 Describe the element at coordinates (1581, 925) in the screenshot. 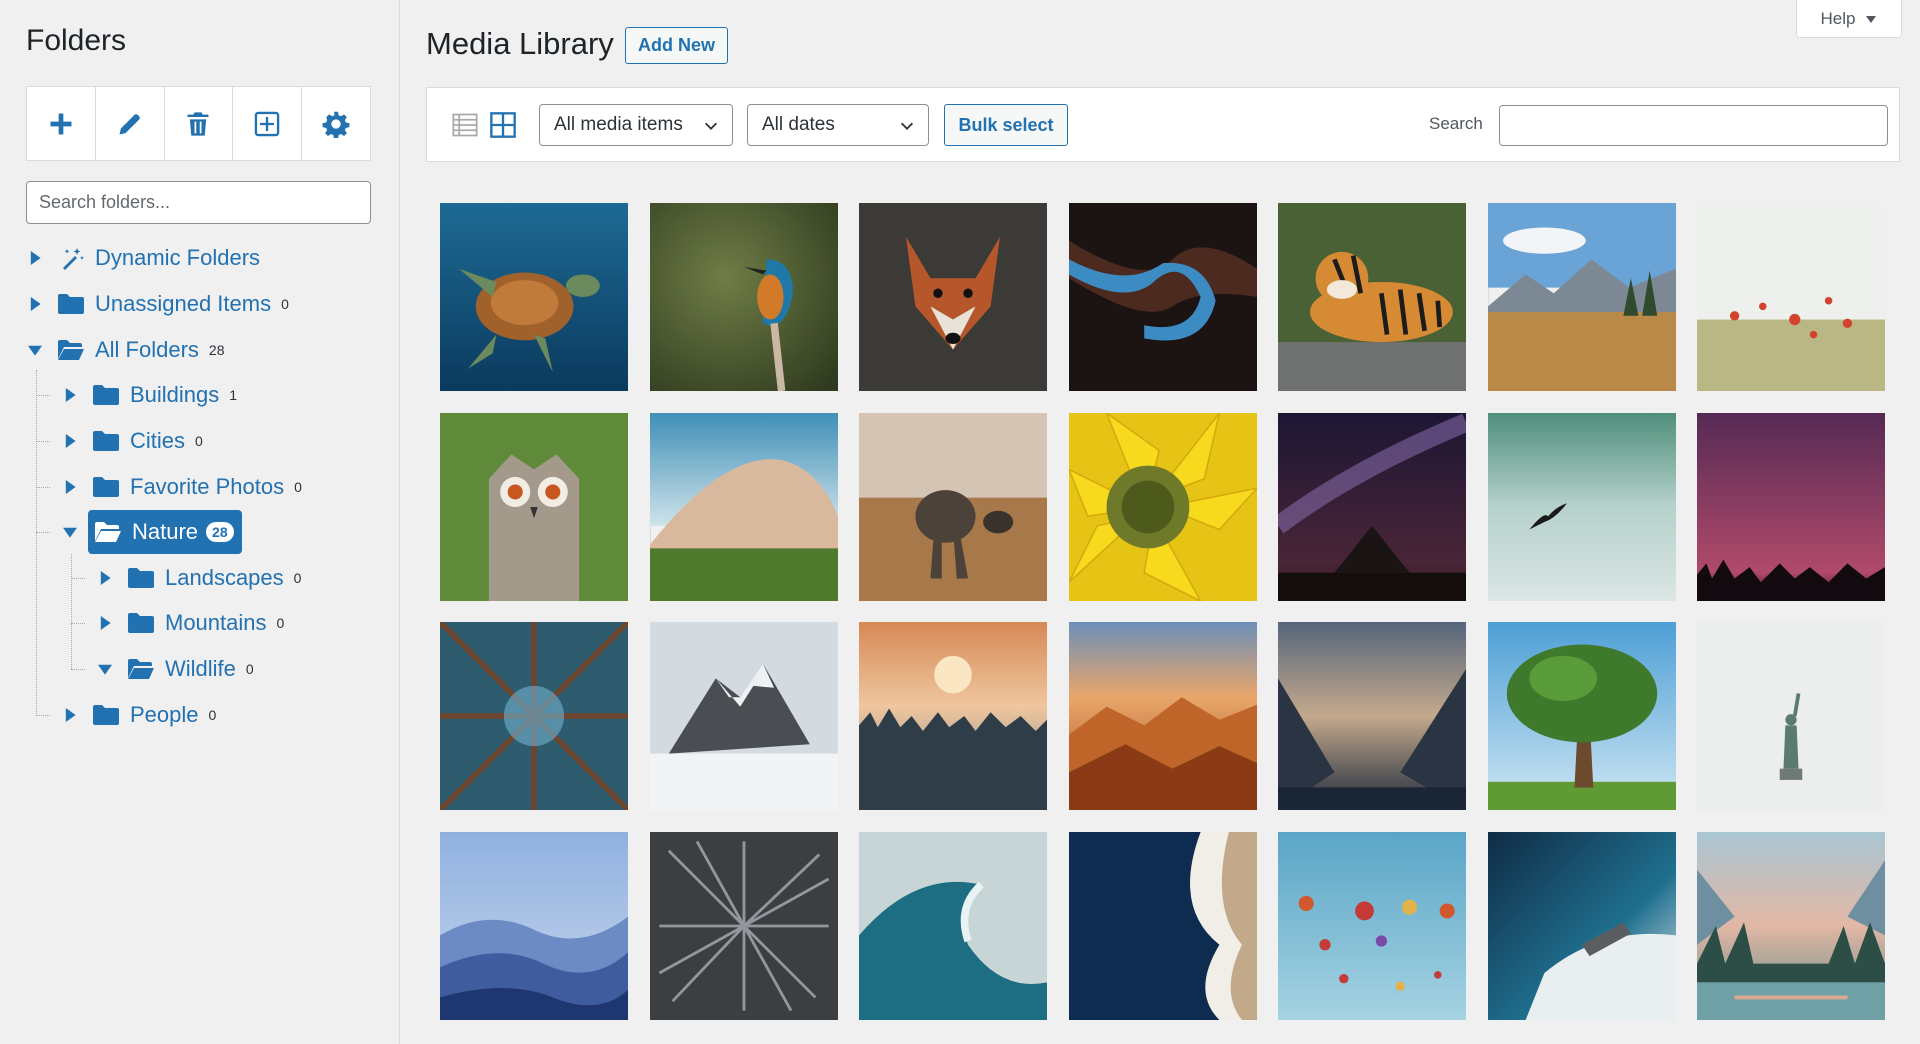

I see `media-thumbnail-shipwreck` at that location.